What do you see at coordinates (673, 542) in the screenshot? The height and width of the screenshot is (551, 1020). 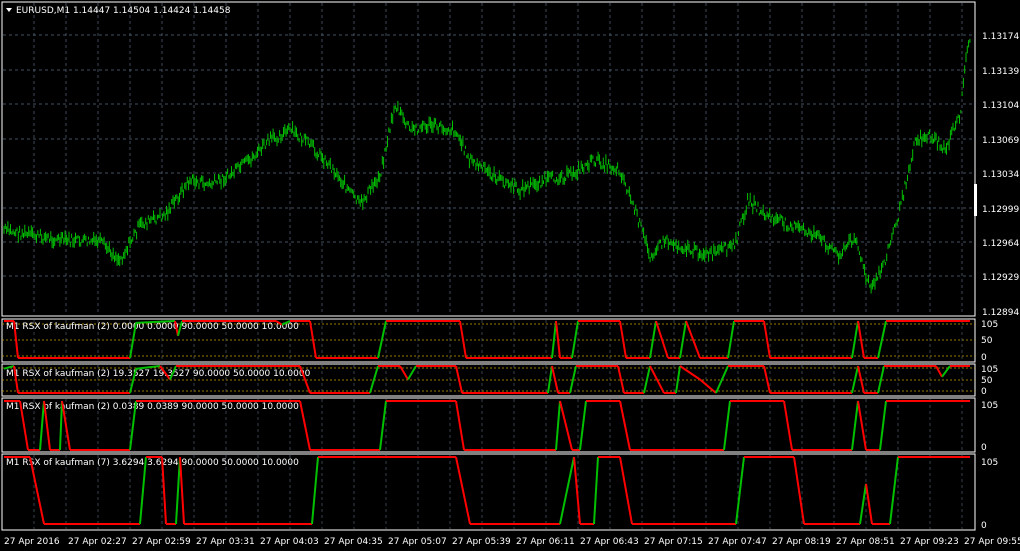 I see `time-label: 27 Apr 07:15` at bounding box center [673, 542].